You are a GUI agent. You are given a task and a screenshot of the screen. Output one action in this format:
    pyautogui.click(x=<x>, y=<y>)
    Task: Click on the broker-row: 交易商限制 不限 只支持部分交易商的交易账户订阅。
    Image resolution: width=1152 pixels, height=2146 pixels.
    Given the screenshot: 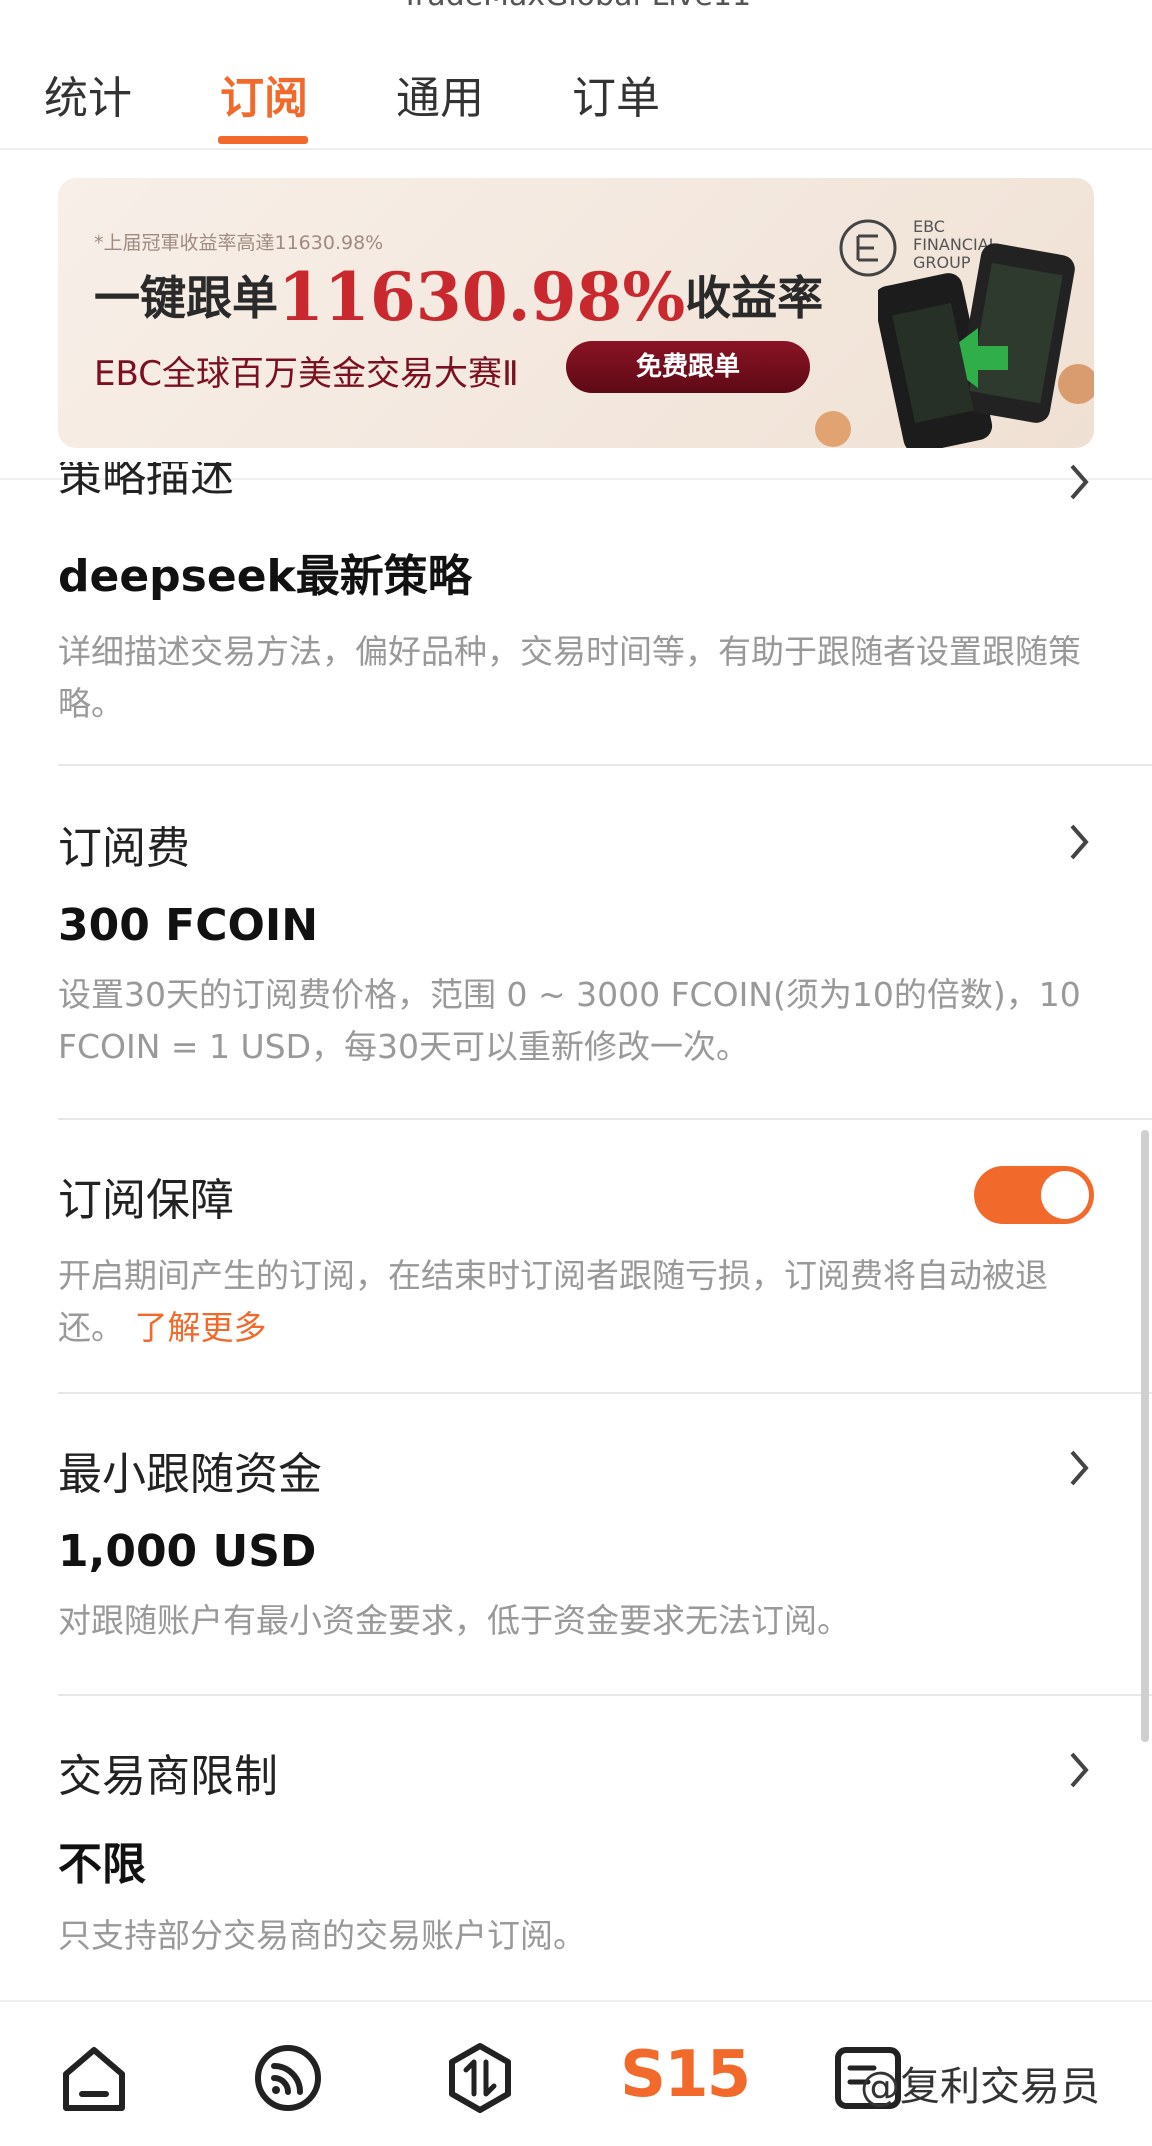 What is the action you would take?
    pyautogui.click(x=576, y=1851)
    